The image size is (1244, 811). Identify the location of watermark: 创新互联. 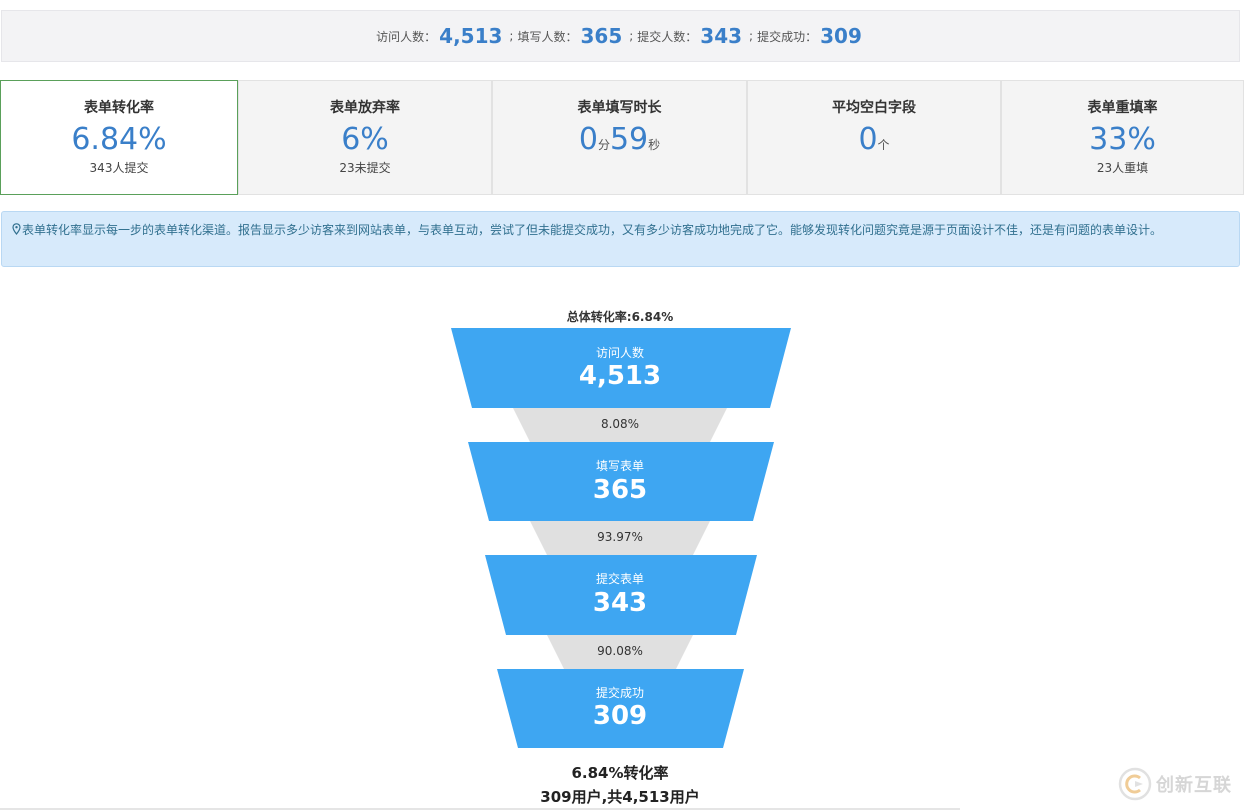
(1175, 784).